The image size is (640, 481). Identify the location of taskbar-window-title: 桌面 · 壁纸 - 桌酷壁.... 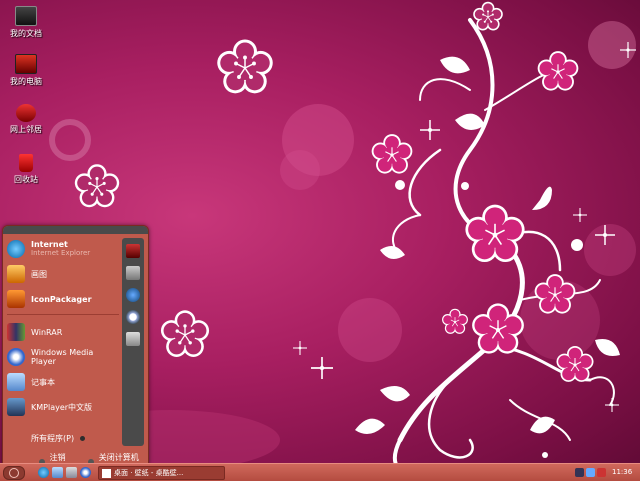
(149, 473).